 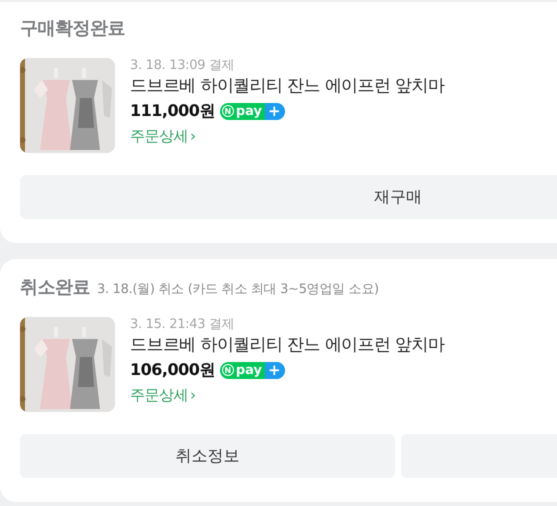 What do you see at coordinates (172, 111) in the screenshot?
I see `price: 111,000원` at bounding box center [172, 111].